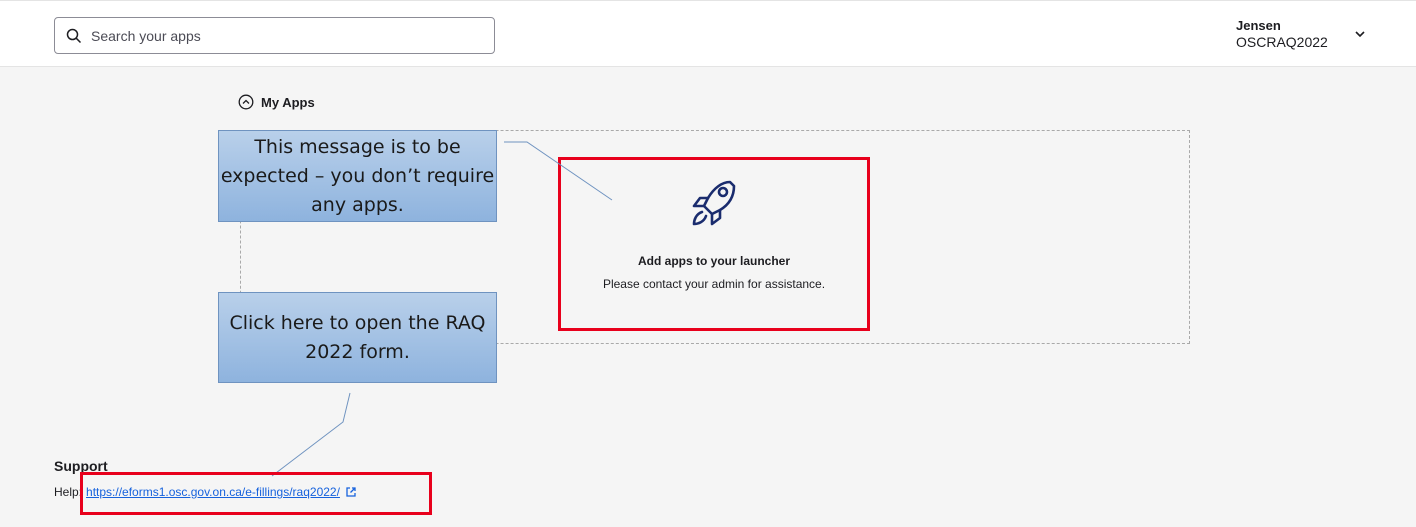 The width and height of the screenshot is (1416, 527). What do you see at coordinates (1258, 25) in the screenshot?
I see `user-name: Jensen` at bounding box center [1258, 25].